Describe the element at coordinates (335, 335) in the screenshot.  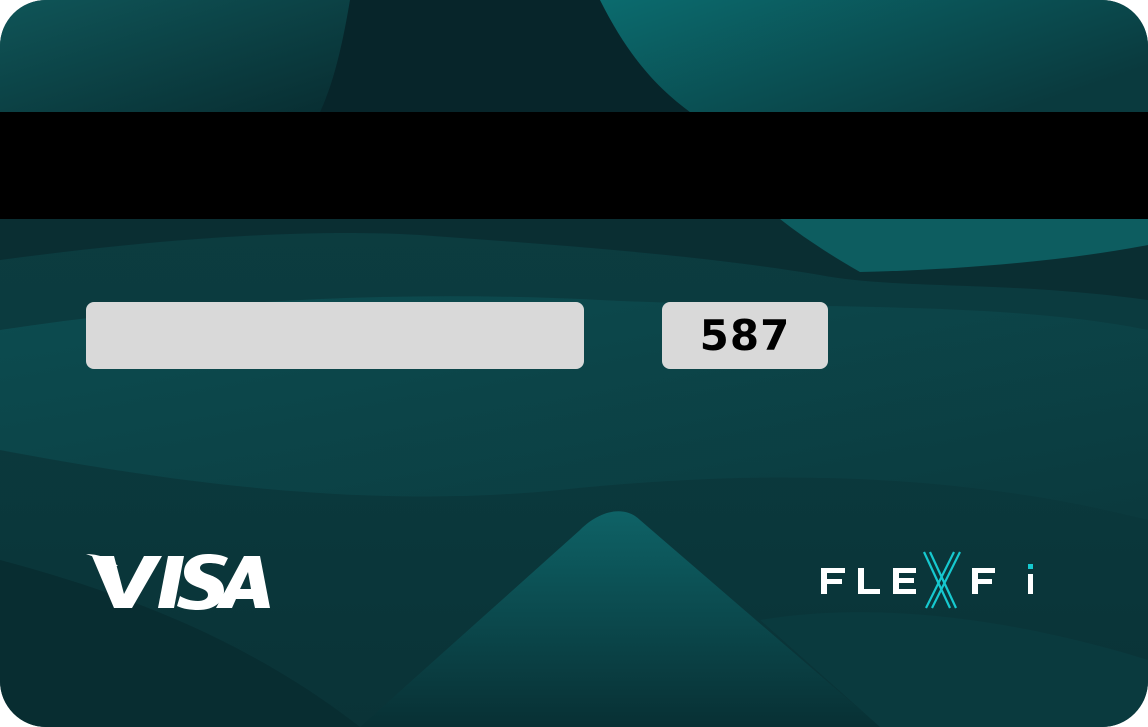
I see `signature-panel` at that location.